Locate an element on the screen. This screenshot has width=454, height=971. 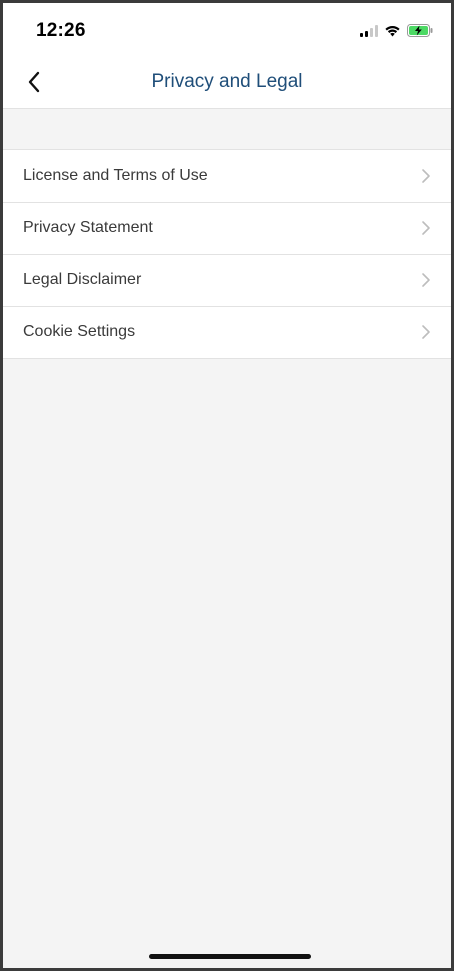
list-item-label: License and Terms of Use is located at coordinates (115, 175).